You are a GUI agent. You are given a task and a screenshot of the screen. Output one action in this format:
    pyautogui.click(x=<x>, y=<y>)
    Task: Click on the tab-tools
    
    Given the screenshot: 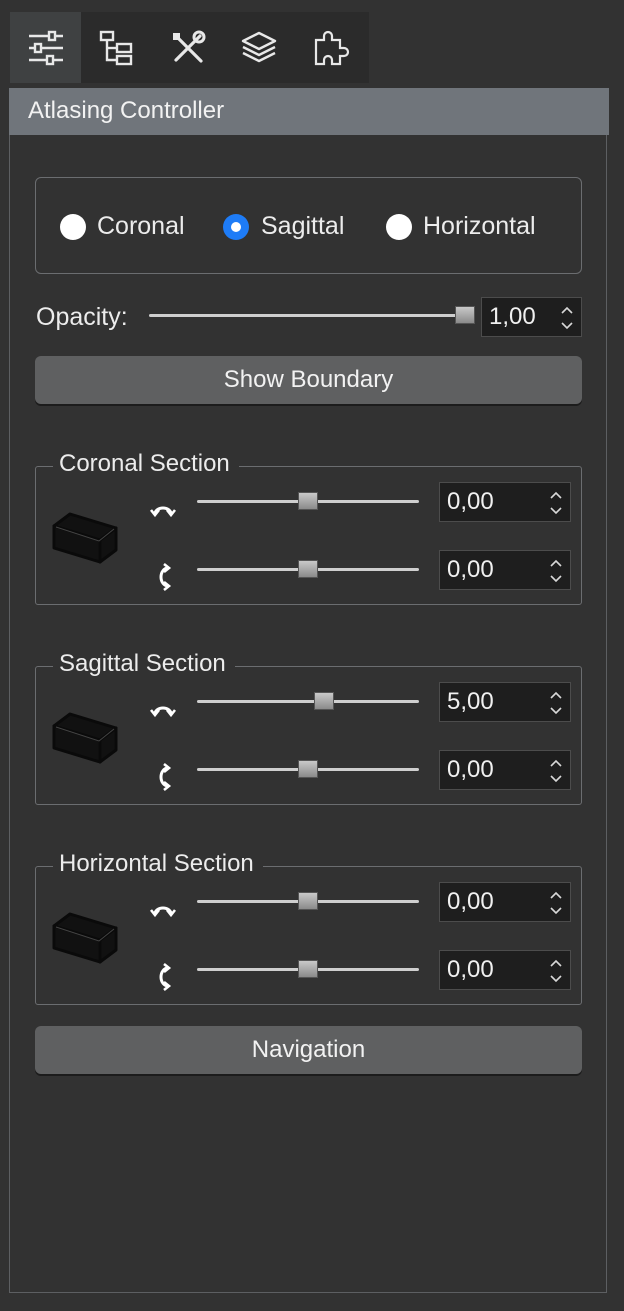 What is the action you would take?
    pyautogui.click(x=187, y=47)
    